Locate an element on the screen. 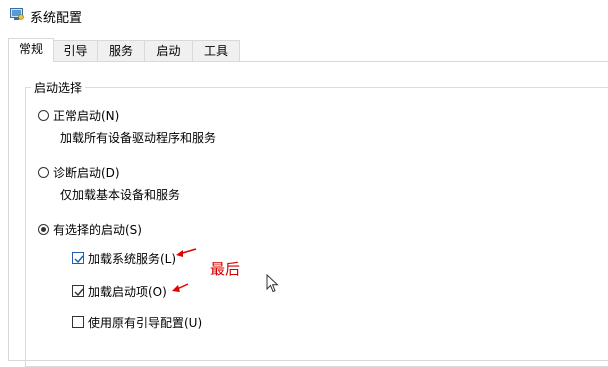 The width and height of the screenshot is (608, 367). normal-startup-radio: 正常启动(N) is located at coordinates (78, 115).